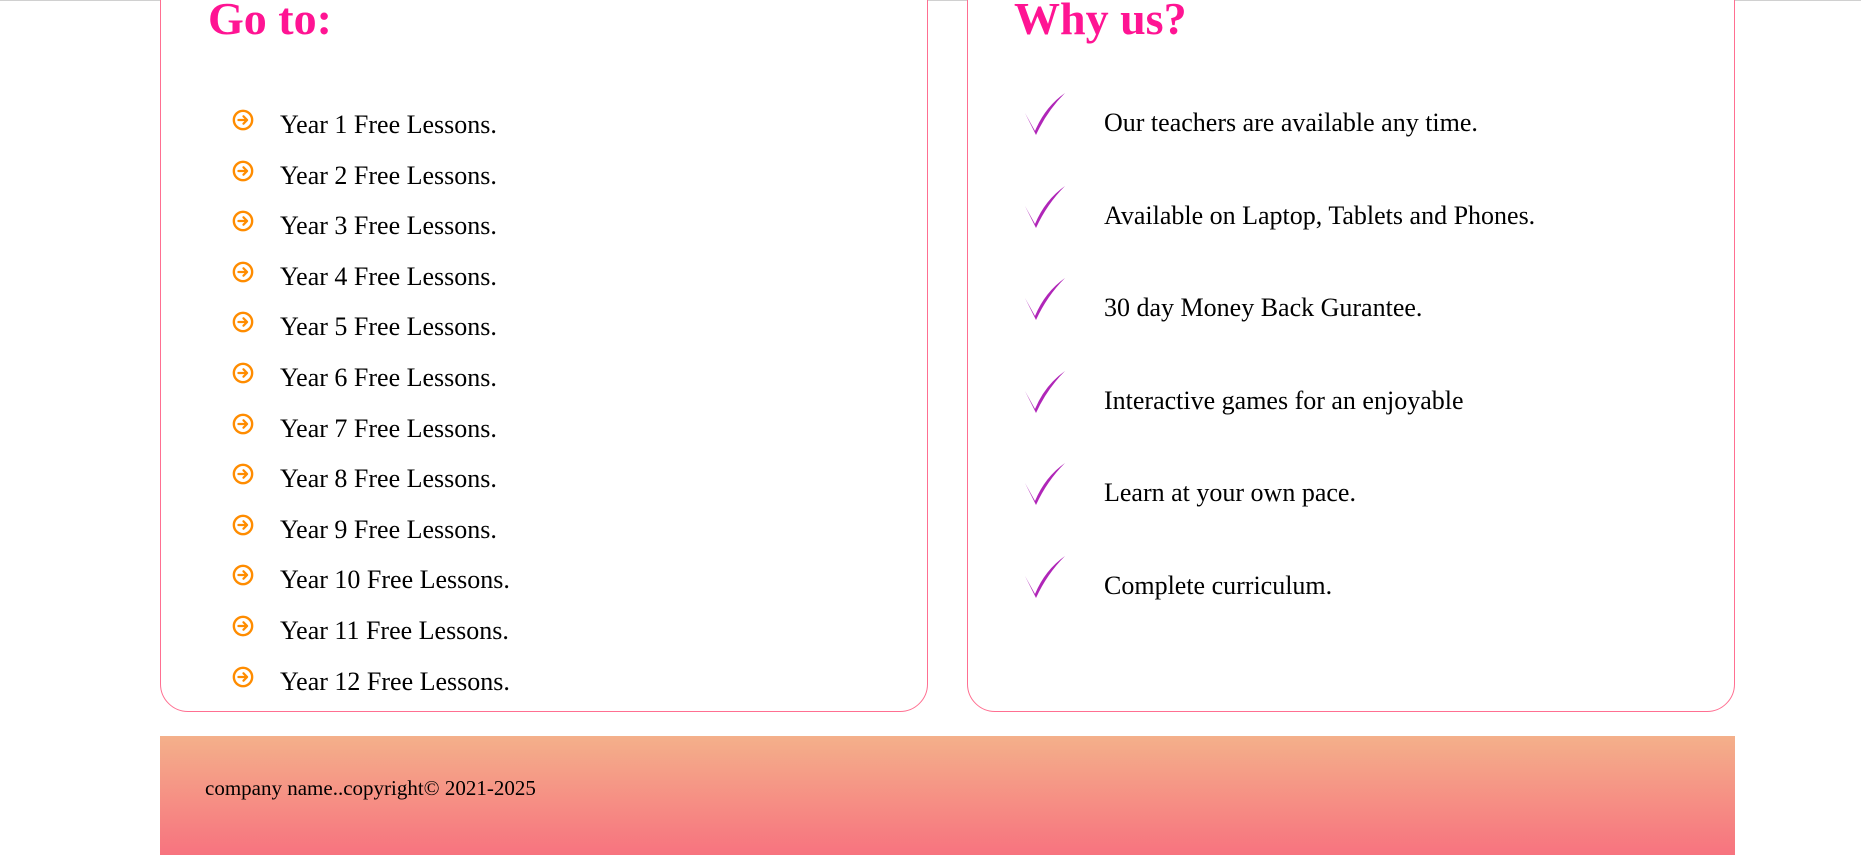  What do you see at coordinates (1218, 585) in the screenshot?
I see `why-us-item-label: Complete curriculum.` at bounding box center [1218, 585].